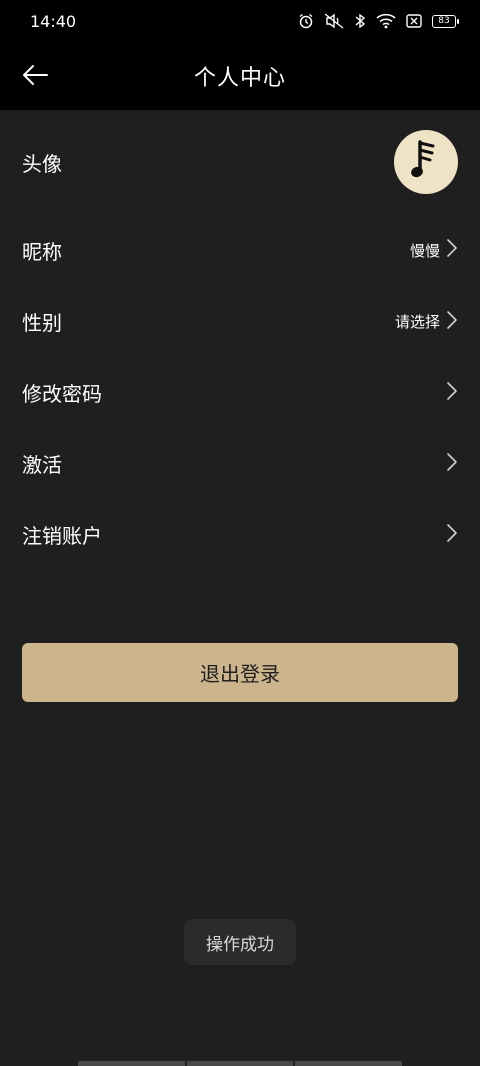 This screenshot has width=480, height=1066. What do you see at coordinates (240, 942) in the screenshot?
I see `toast-message: 操作成功` at bounding box center [240, 942].